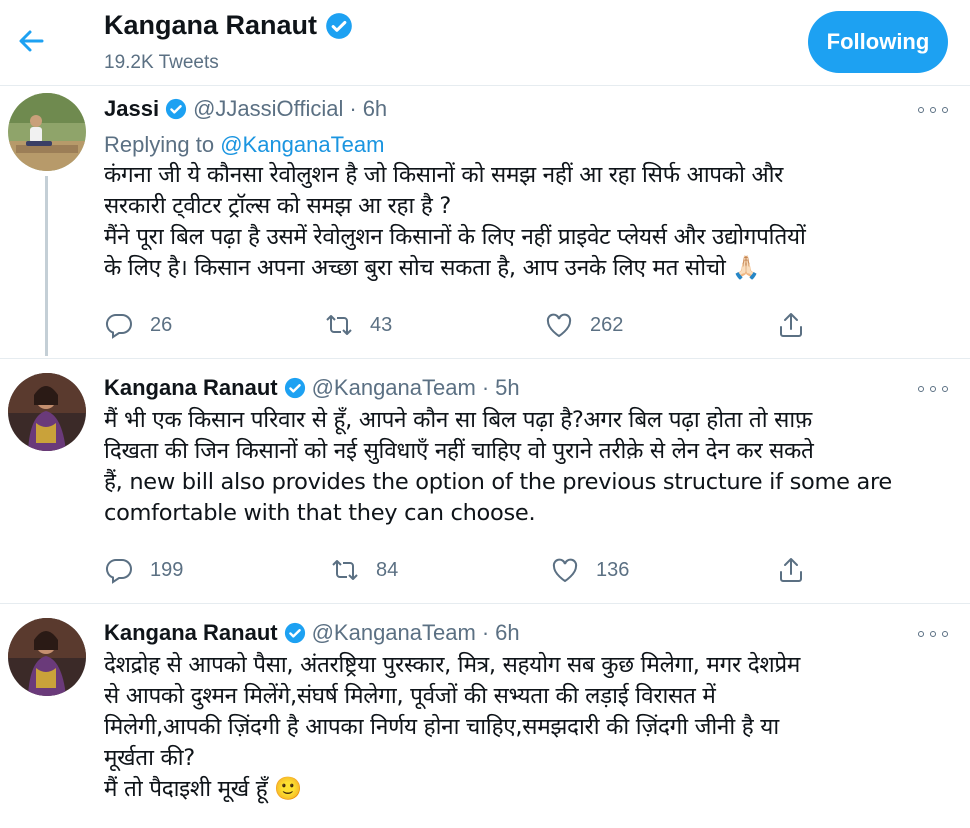 The width and height of the screenshot is (970, 828). What do you see at coordinates (143, 570) in the screenshot?
I see `reply-button: 199` at bounding box center [143, 570].